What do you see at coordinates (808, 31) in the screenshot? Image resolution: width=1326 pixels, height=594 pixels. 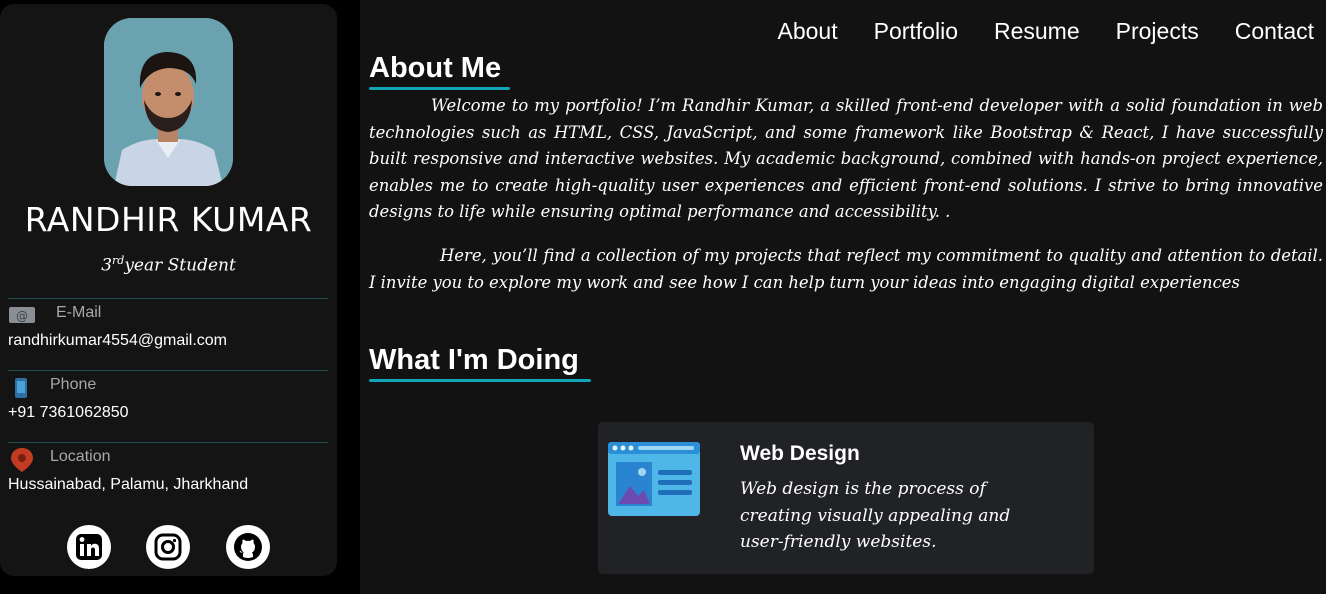 I see `nav-about: About` at bounding box center [808, 31].